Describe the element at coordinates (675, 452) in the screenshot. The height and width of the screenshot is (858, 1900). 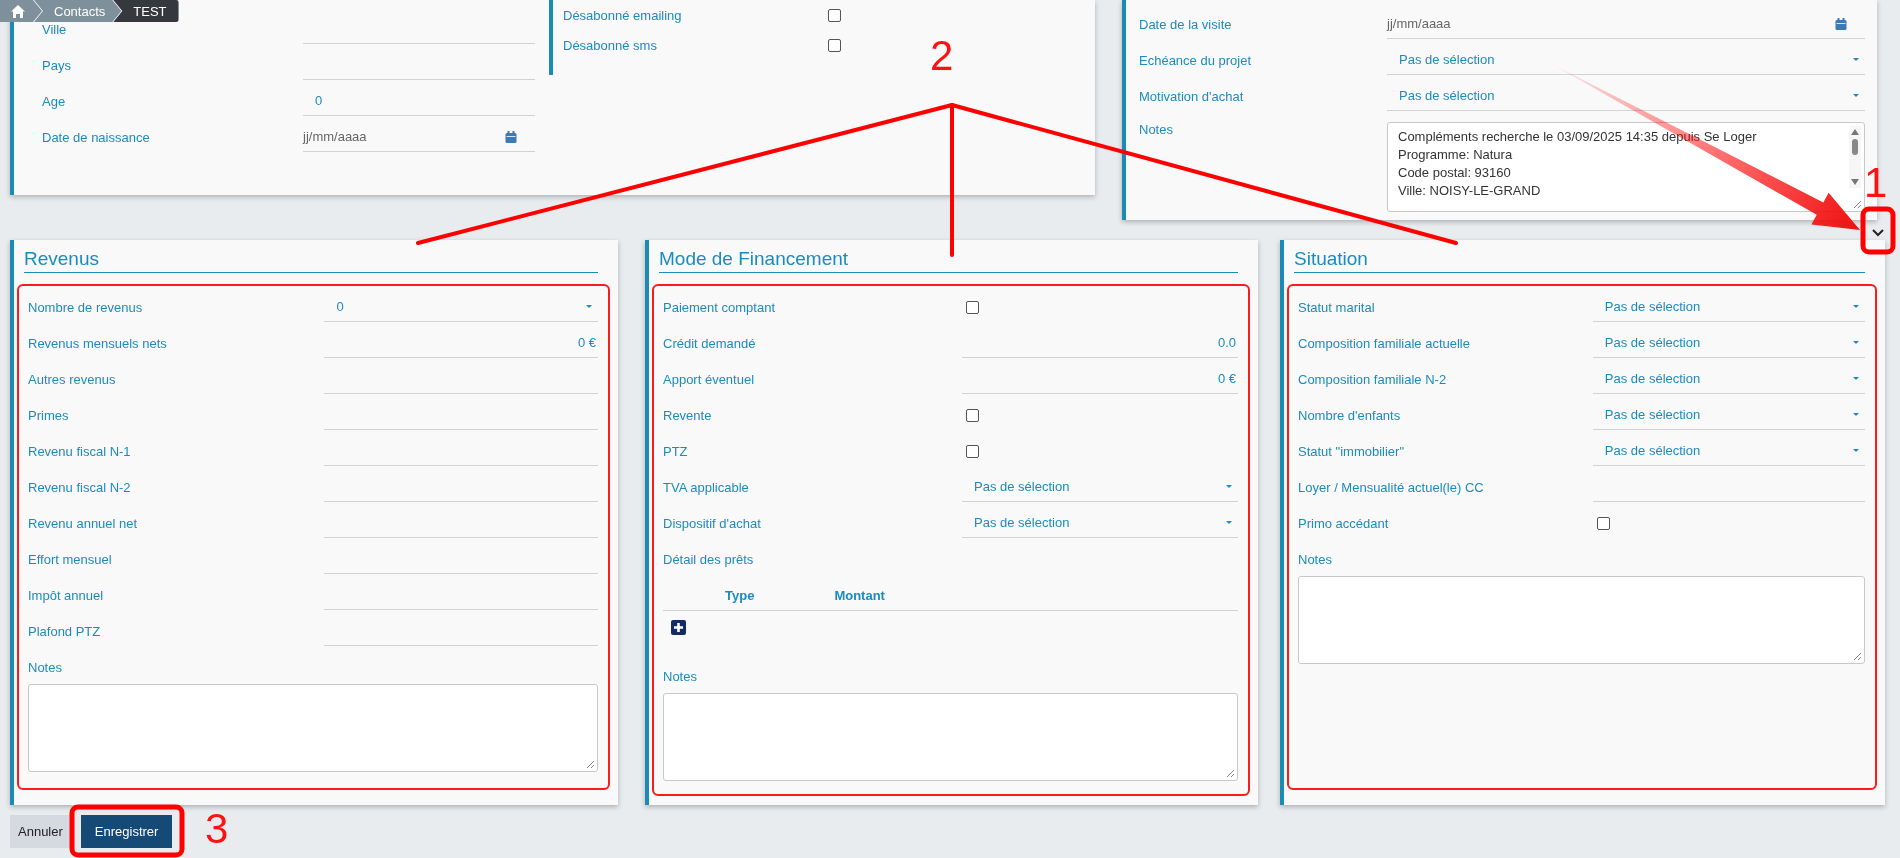
I see `field-label: PTZ` at that location.